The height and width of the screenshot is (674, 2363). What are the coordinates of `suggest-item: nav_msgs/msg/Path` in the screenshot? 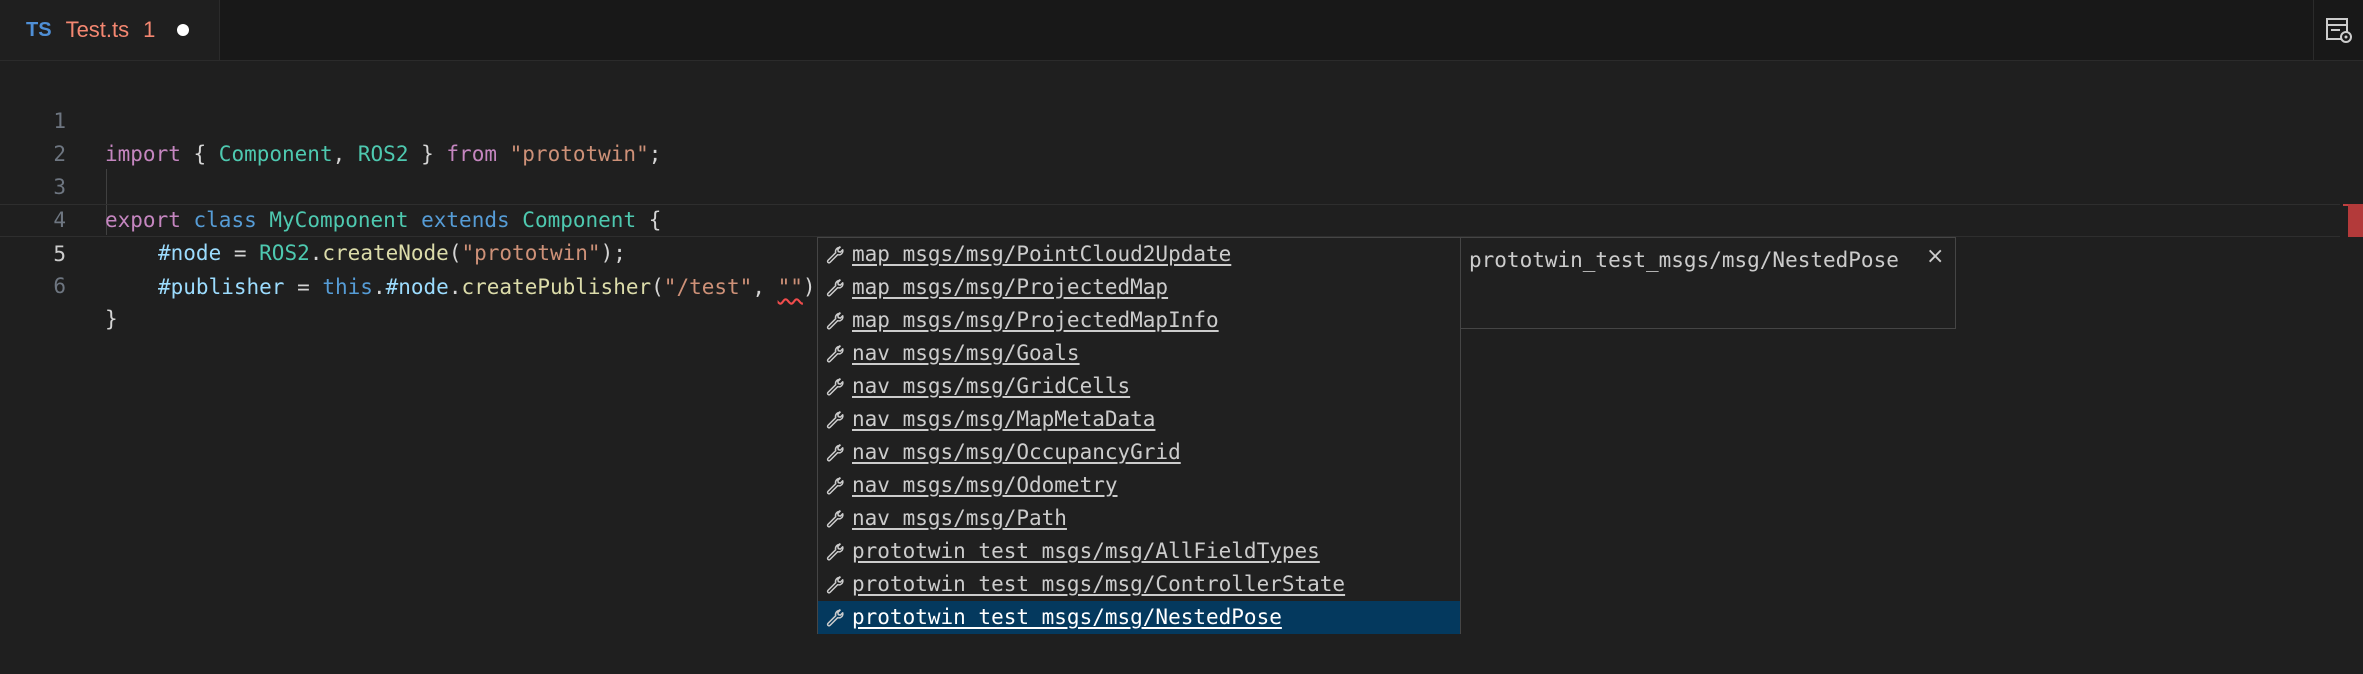 It's located at (1139, 518).